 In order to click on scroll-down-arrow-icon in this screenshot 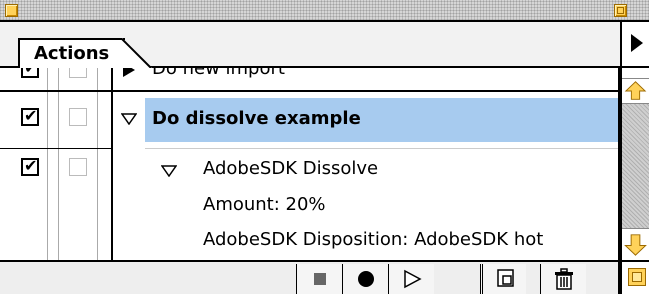, I will do `click(635, 244)`.